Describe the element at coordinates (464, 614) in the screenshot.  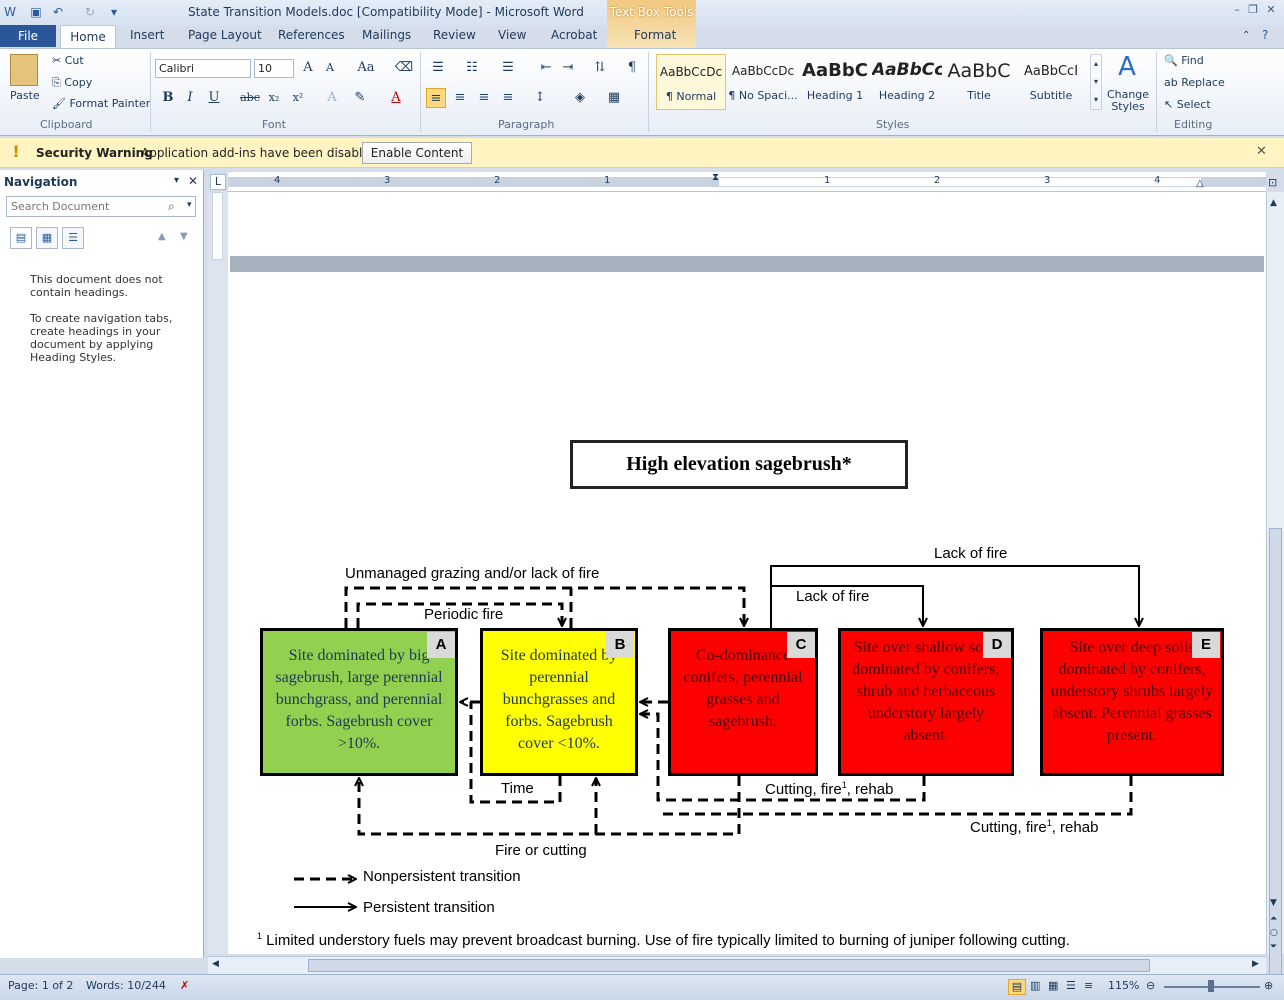
I see `label-periodic-fire: Periodic fire` at that location.